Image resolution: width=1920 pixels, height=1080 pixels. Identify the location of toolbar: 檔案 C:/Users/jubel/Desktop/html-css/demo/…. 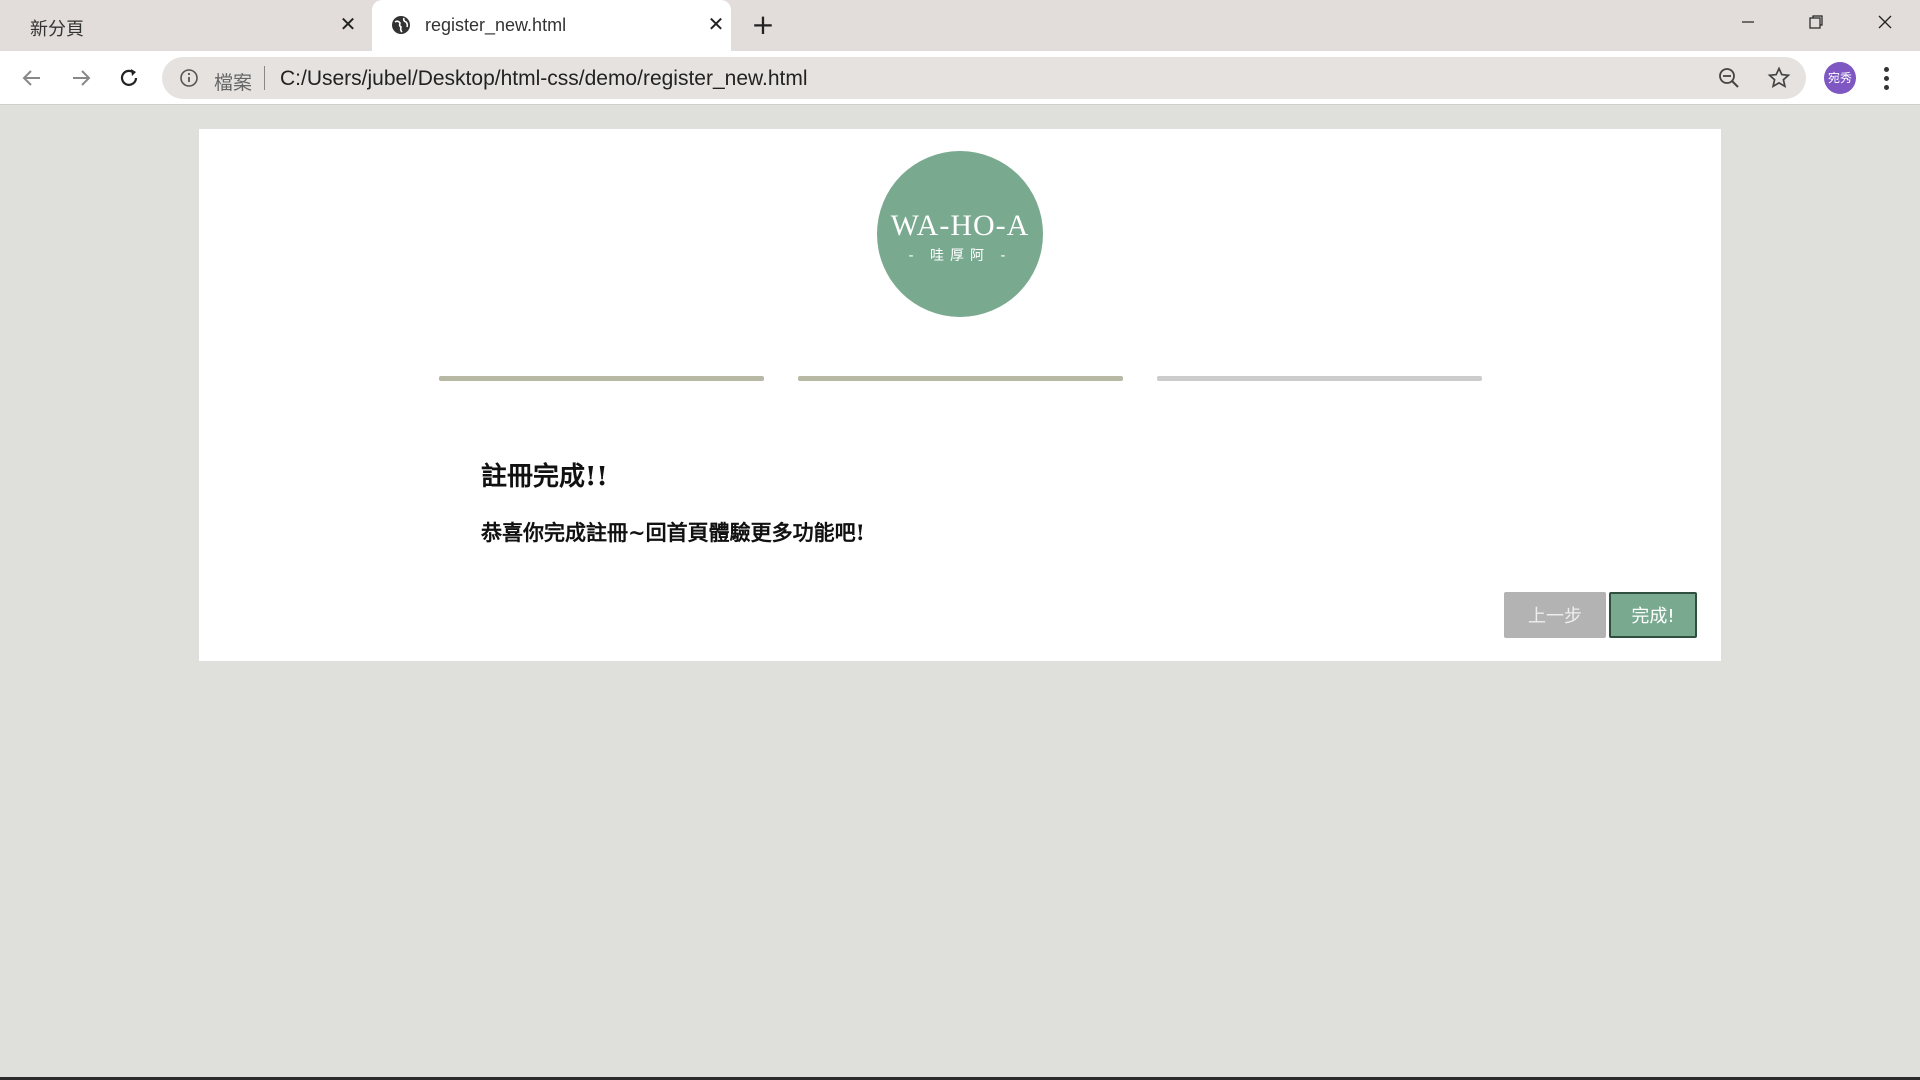
(960, 78).